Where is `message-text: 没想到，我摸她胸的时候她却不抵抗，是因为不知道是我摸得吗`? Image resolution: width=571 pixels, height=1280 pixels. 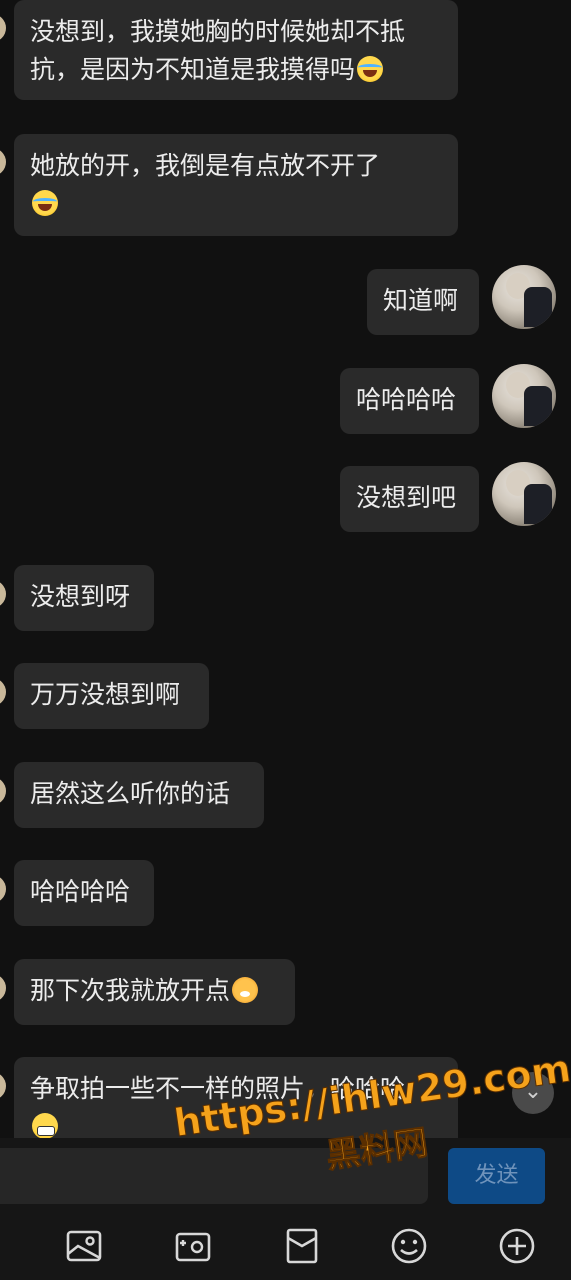
message-text: 没想到，我摸她胸的时候她却不抵抗，是因为不知道是我摸得吗 is located at coordinates (218, 50).